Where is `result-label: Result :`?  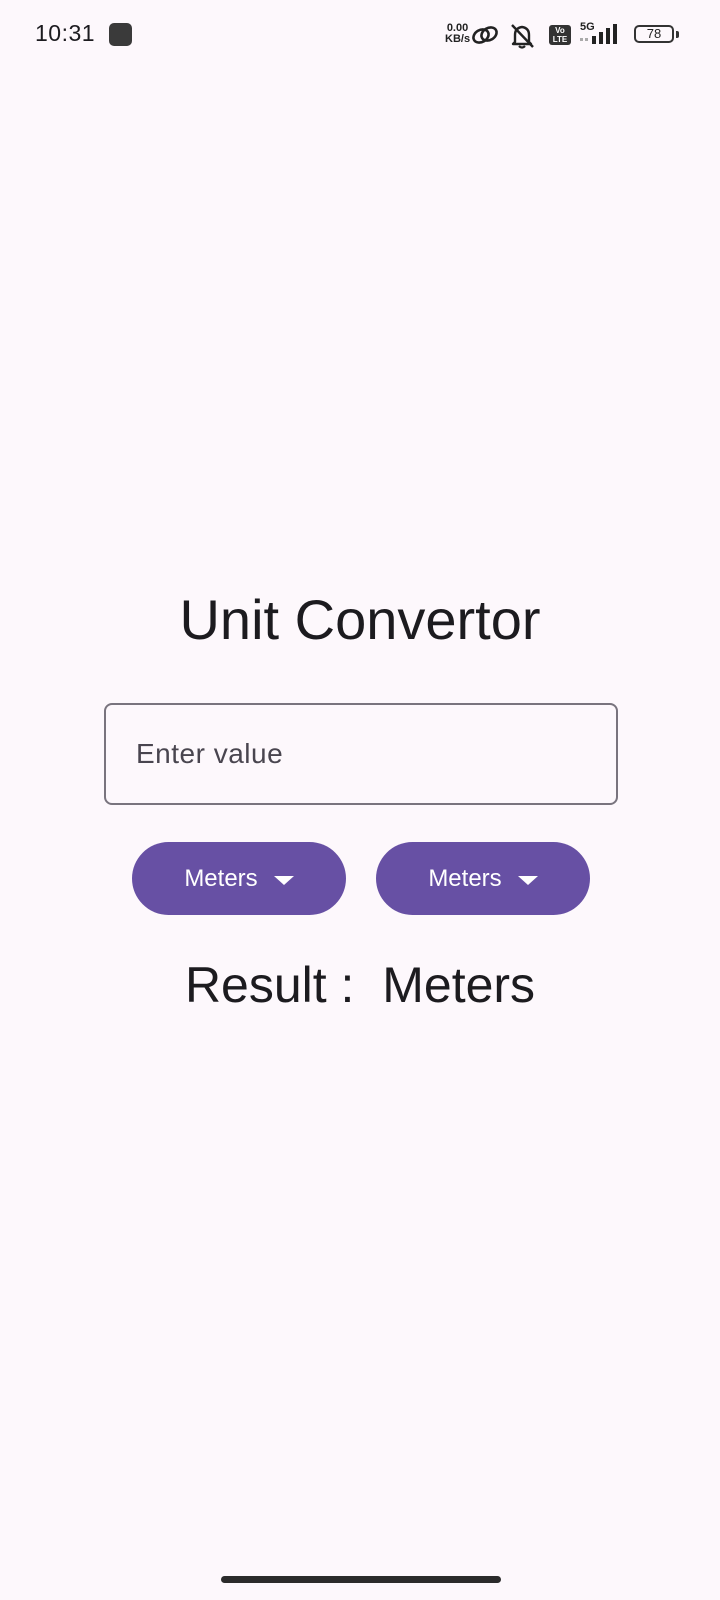
result-label: Result : is located at coordinates (269, 985).